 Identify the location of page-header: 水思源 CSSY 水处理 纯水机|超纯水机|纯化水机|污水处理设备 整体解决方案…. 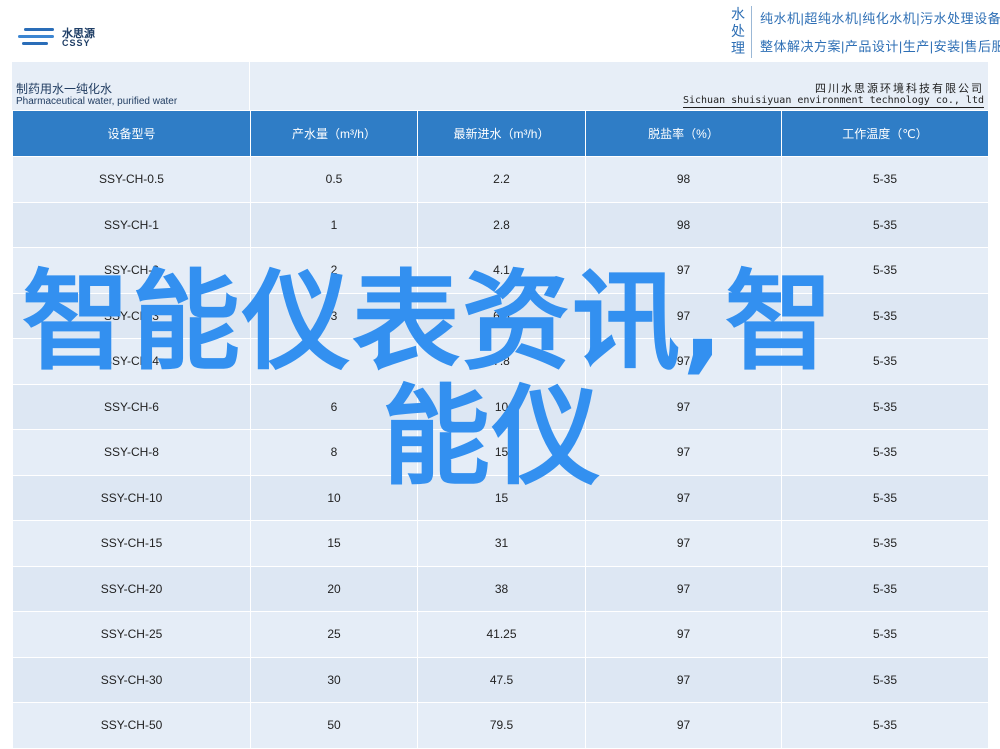
(500, 31).